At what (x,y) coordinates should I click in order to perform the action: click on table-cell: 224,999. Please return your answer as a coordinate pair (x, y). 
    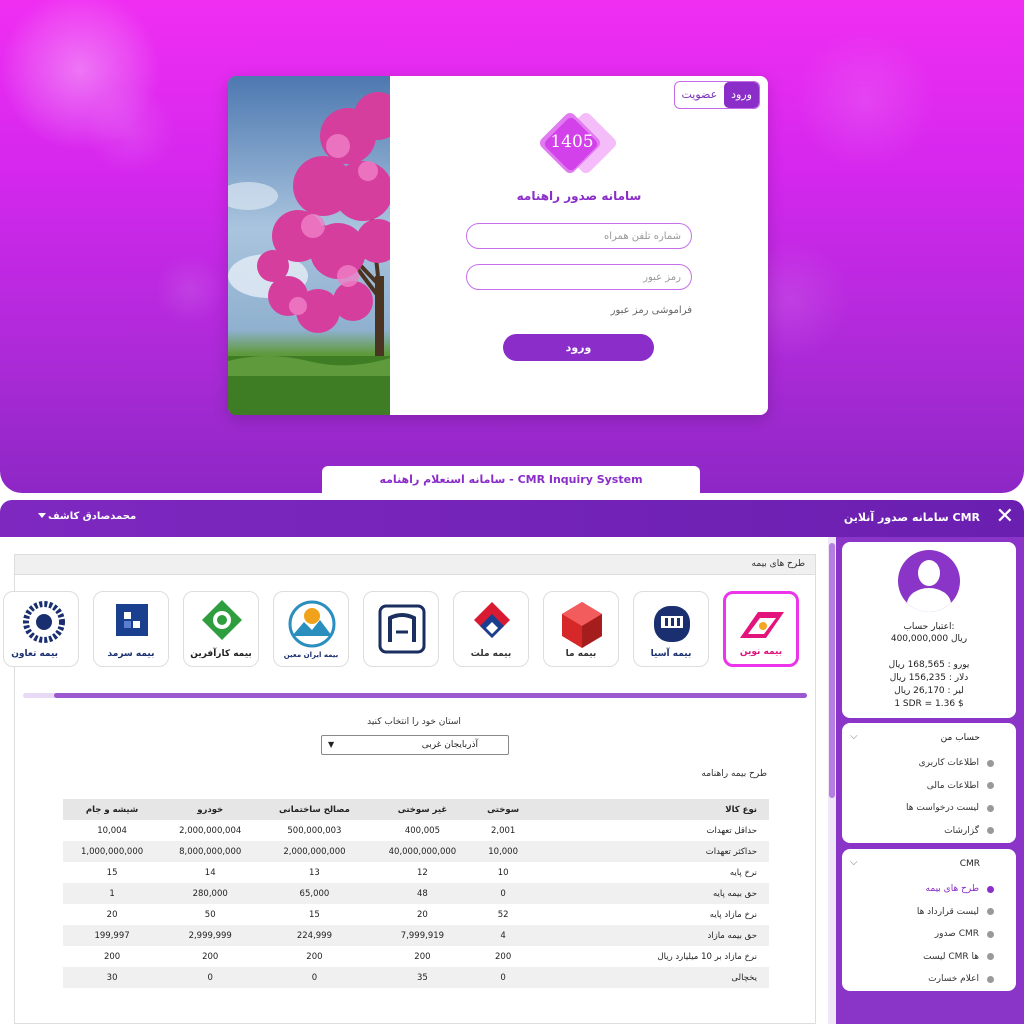
    Looking at the image, I should click on (314, 935).